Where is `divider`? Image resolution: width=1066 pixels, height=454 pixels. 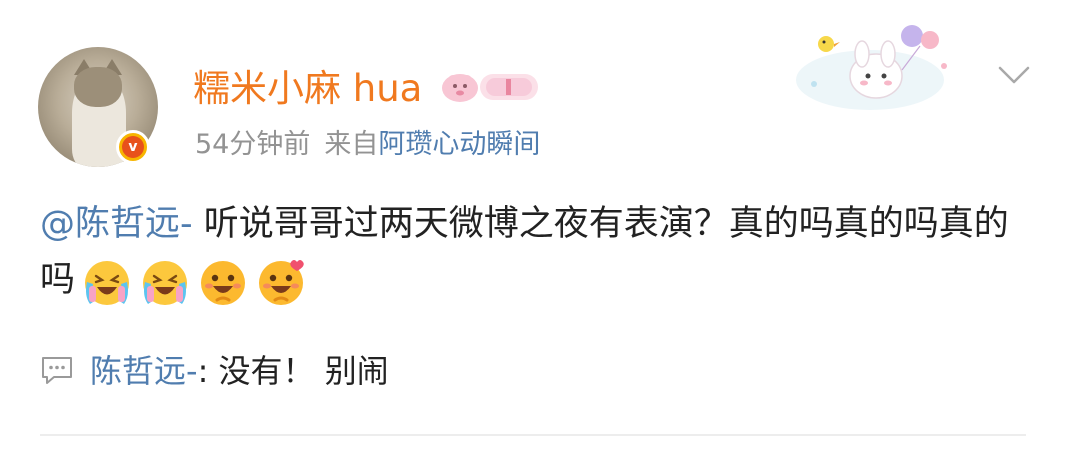
divider is located at coordinates (533, 435).